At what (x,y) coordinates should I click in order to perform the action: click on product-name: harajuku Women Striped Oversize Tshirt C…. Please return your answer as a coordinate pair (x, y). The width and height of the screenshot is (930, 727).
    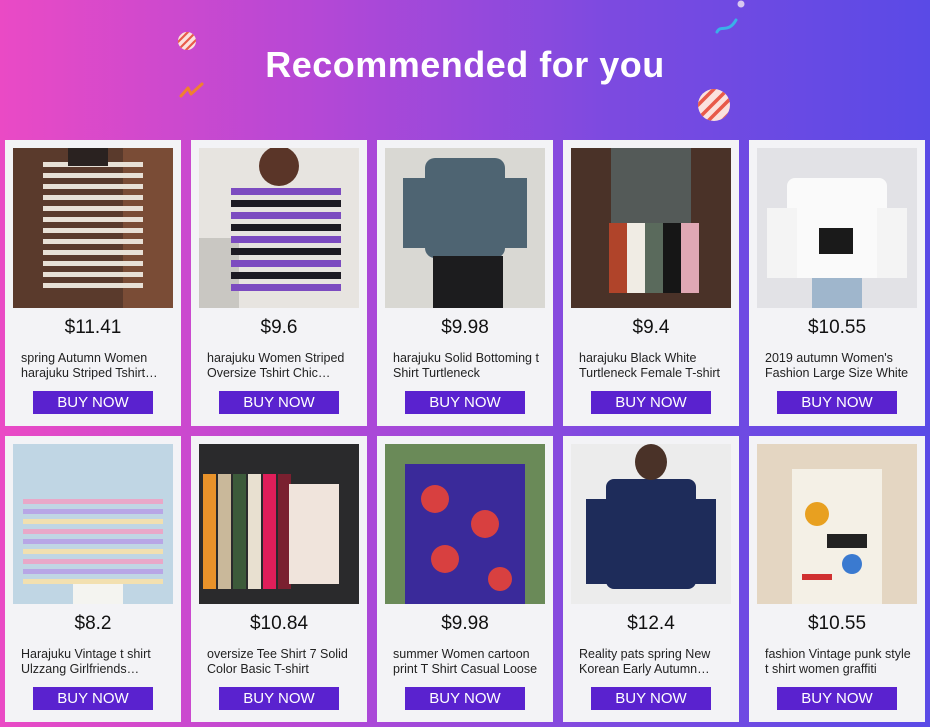
    Looking at the image, I should click on (281, 366).